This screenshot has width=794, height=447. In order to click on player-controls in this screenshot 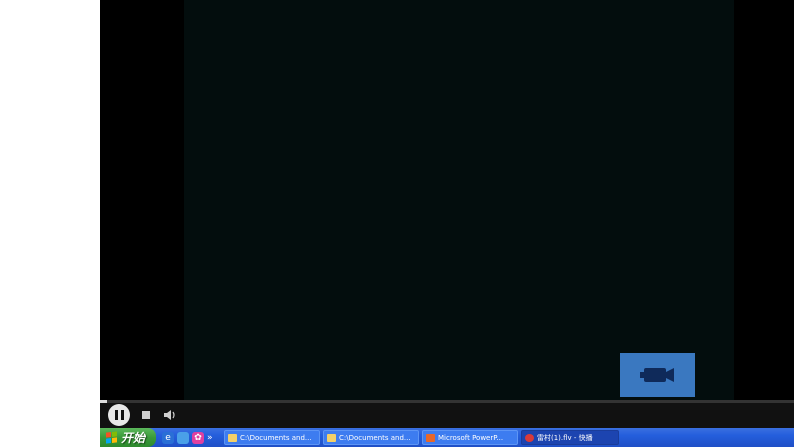, I will do `click(447, 415)`.